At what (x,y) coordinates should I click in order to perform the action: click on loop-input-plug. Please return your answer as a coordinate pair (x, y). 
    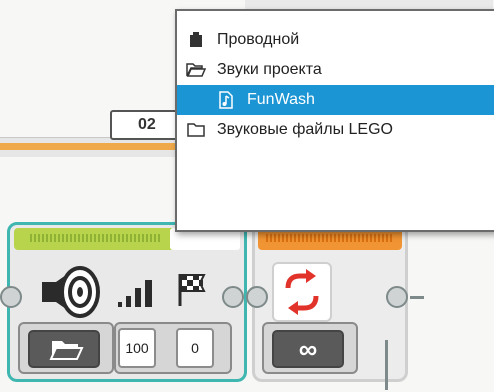
    Looking at the image, I should click on (257, 297).